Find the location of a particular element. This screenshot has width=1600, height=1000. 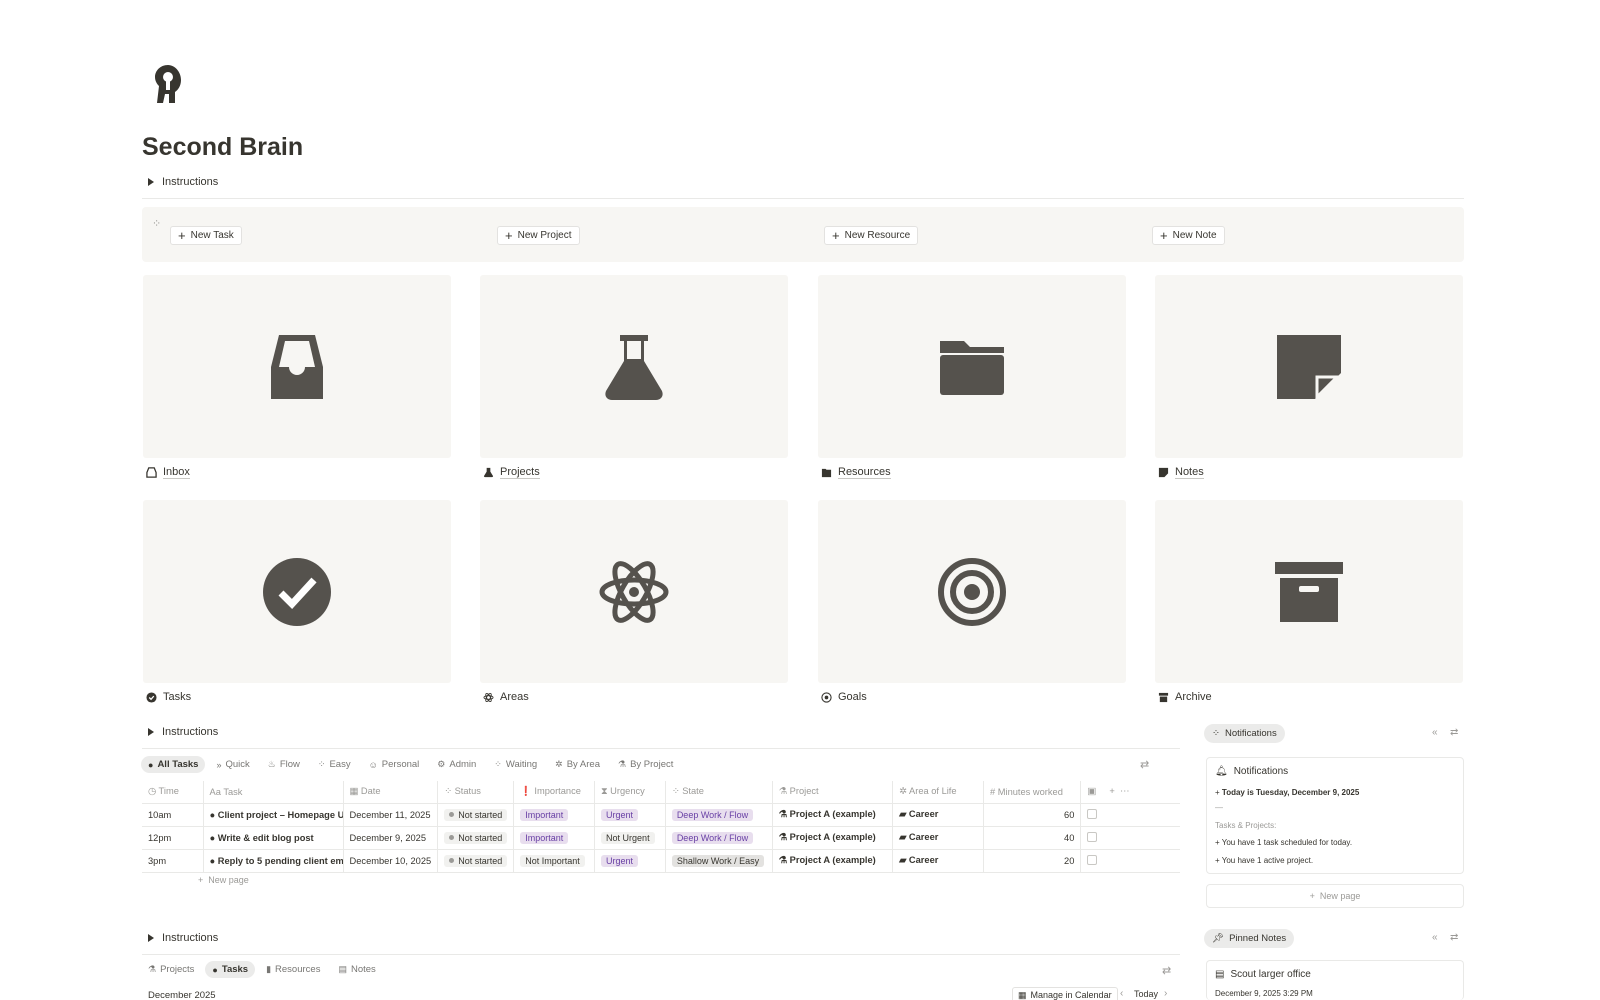

notes-card is located at coordinates (1309, 366).